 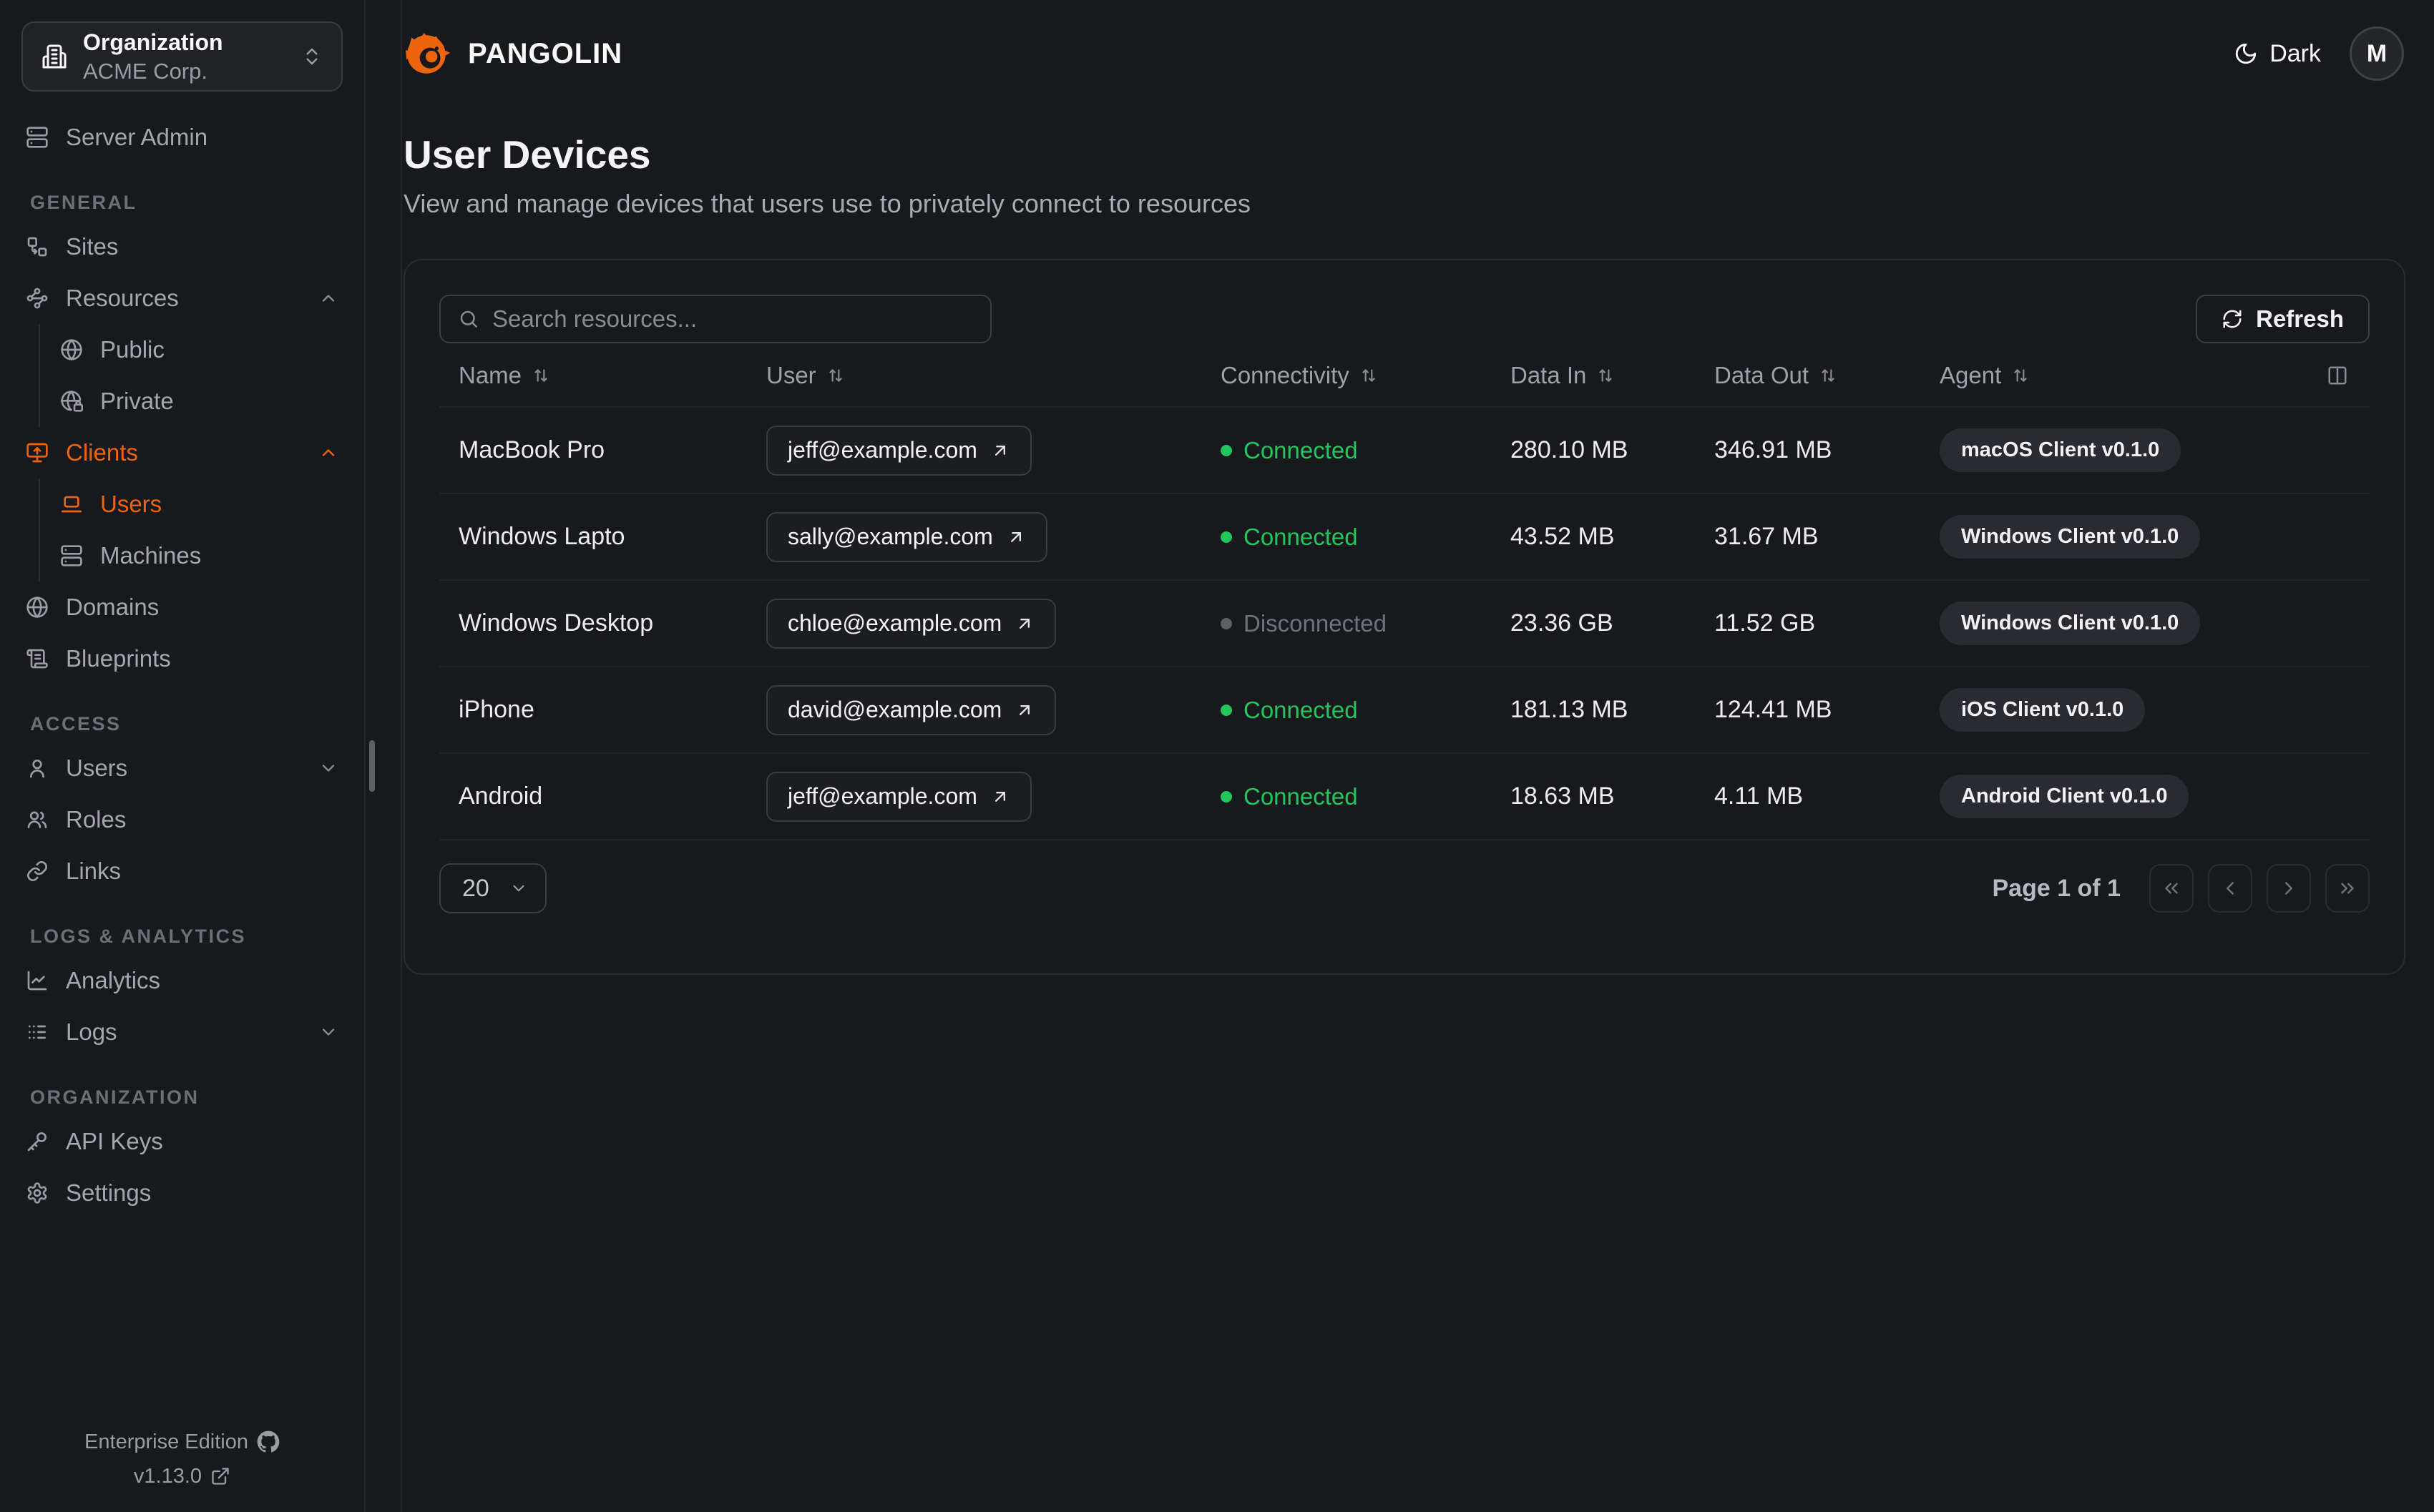 What do you see at coordinates (493, 888) in the screenshot?
I see `page-size-select: 20` at bounding box center [493, 888].